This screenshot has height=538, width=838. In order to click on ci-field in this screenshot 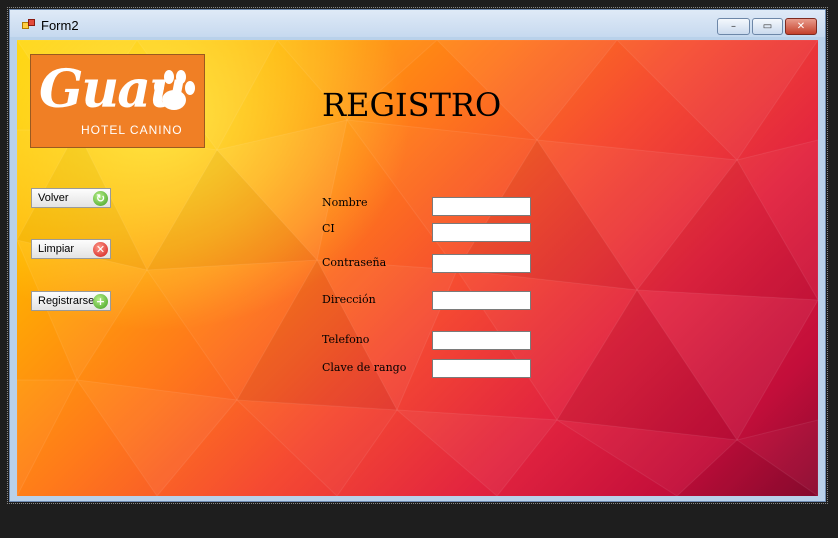, I will do `click(481, 232)`.